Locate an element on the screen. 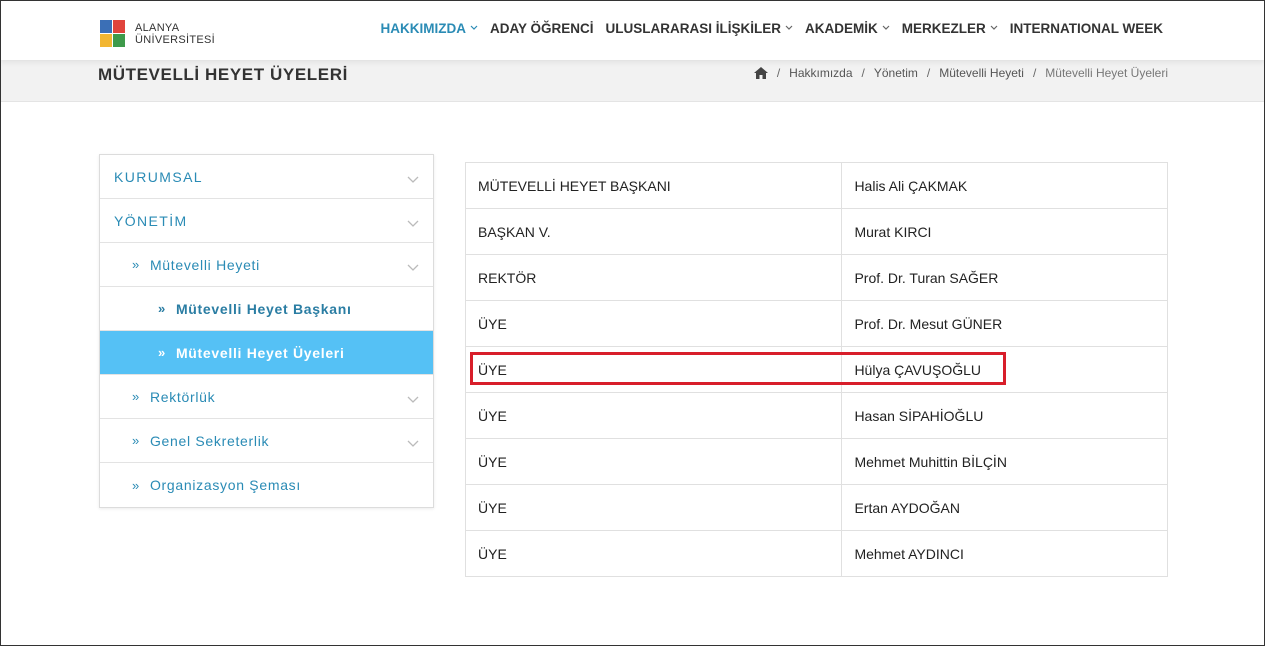 The width and height of the screenshot is (1265, 646). sidebar-item-label: Mütevelli Heyeti is located at coordinates (204, 264).